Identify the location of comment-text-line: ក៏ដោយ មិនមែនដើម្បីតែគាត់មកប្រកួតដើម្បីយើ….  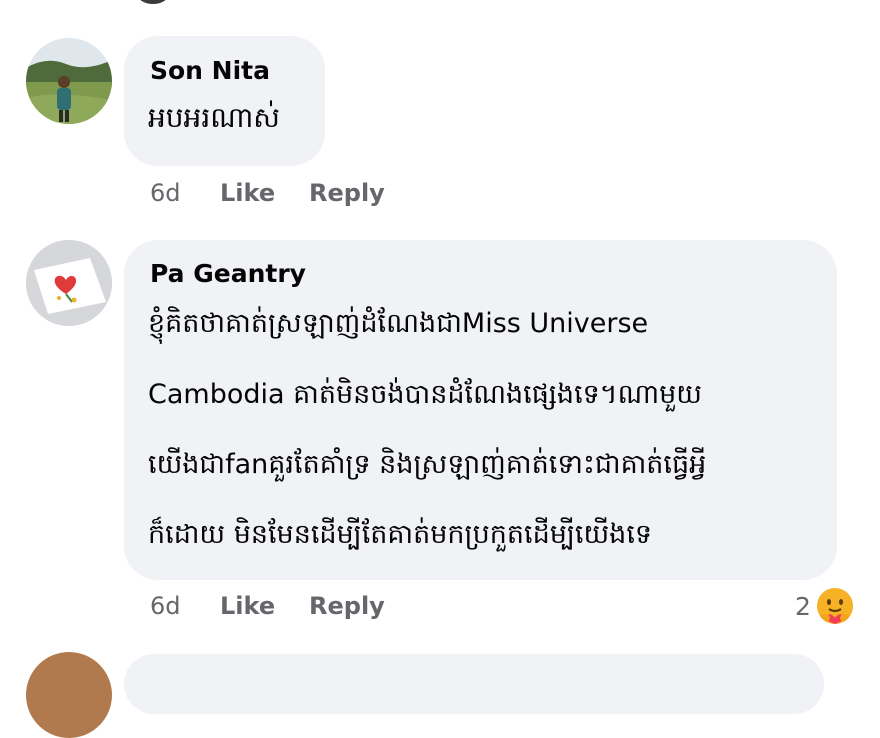
(400, 534).